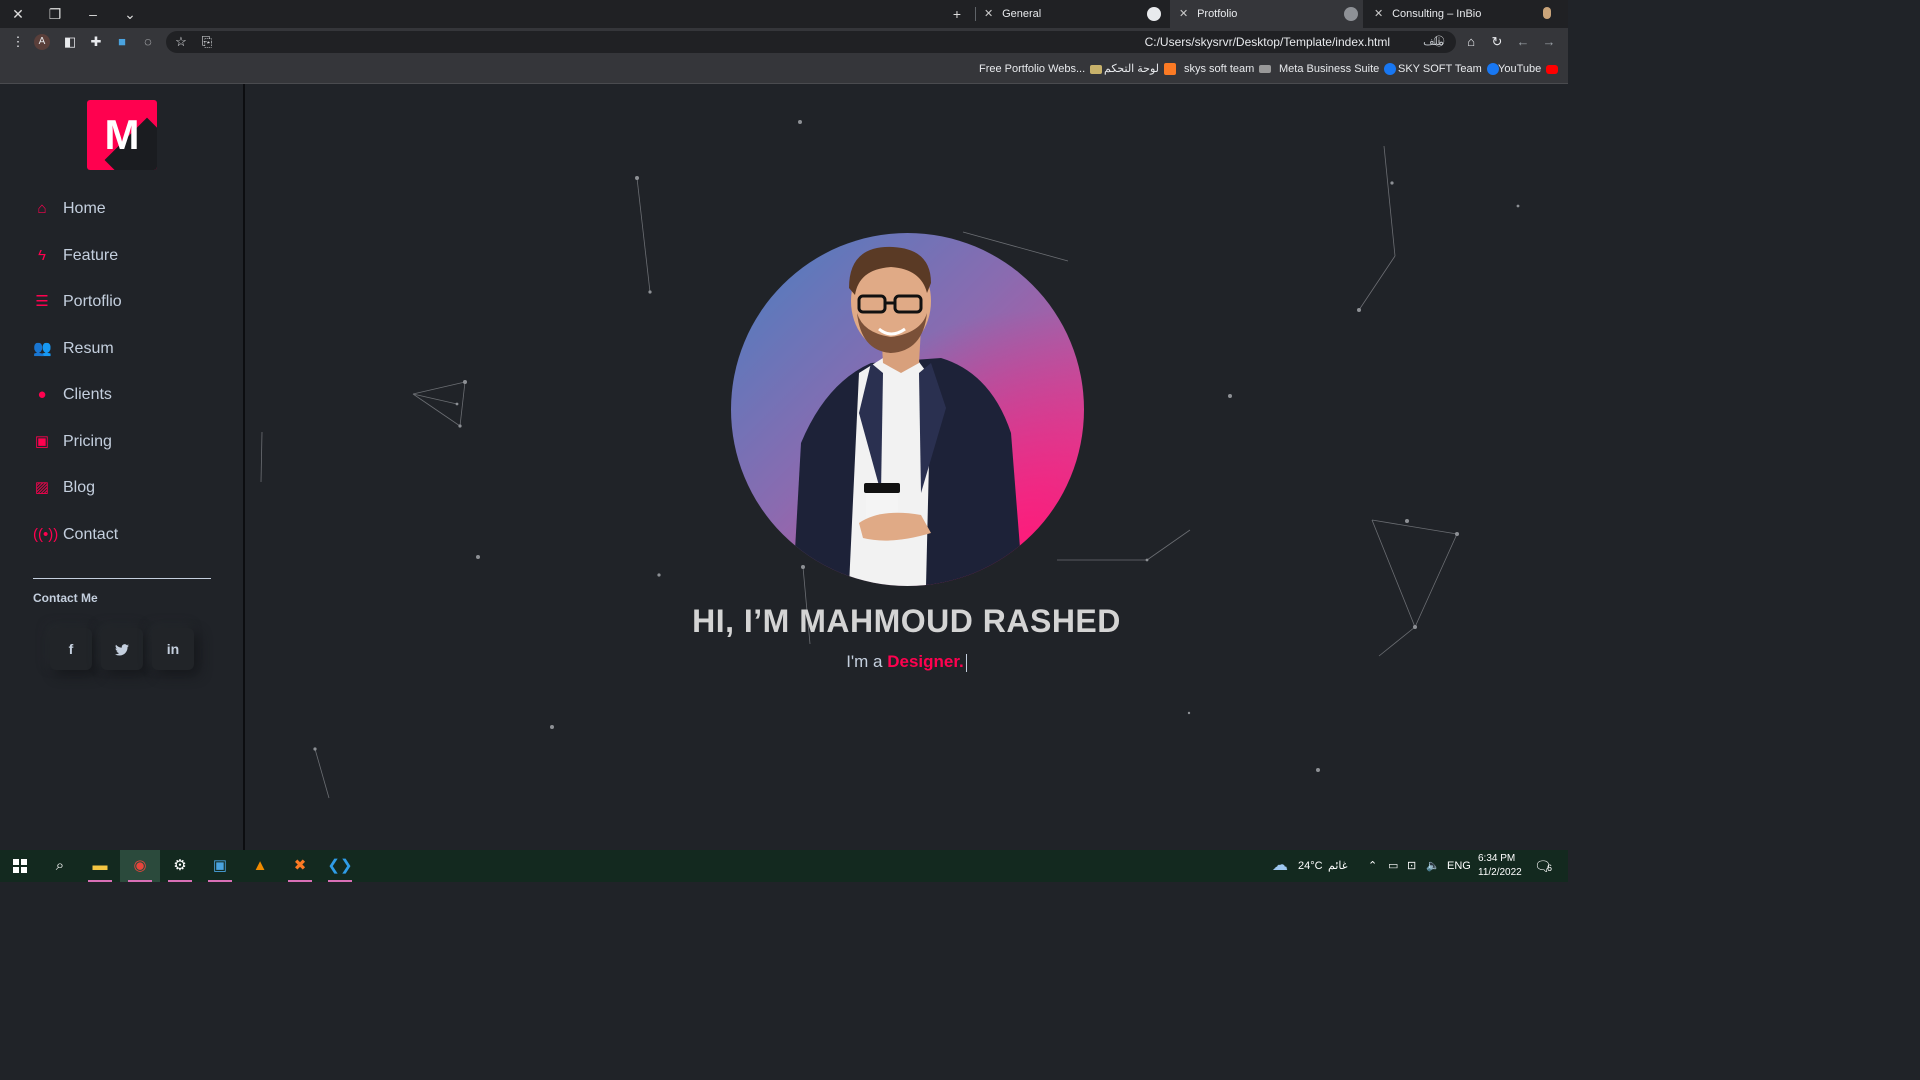  What do you see at coordinates (1393, 866) in the screenshot?
I see `meet-icon: ▭` at bounding box center [1393, 866].